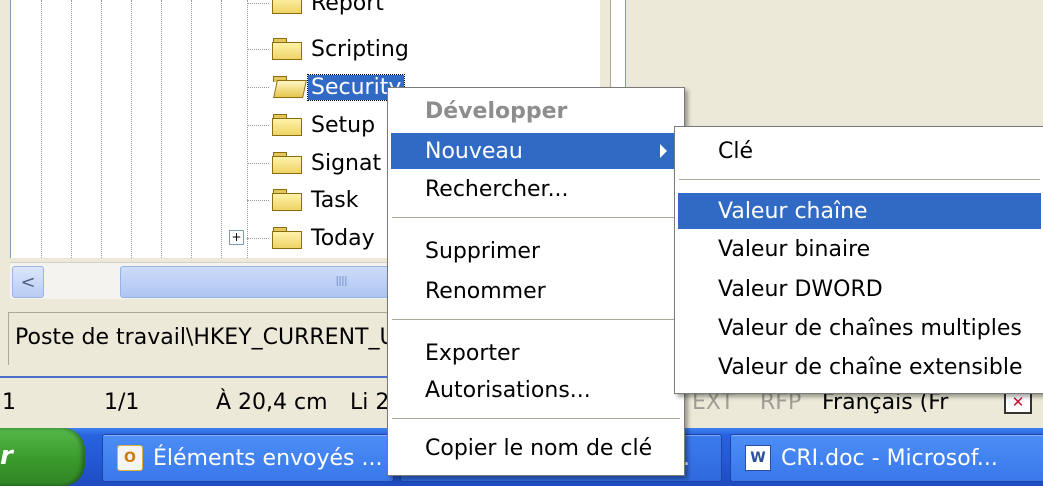  I want to click on menu-item-label: Exporter, so click(472, 353).